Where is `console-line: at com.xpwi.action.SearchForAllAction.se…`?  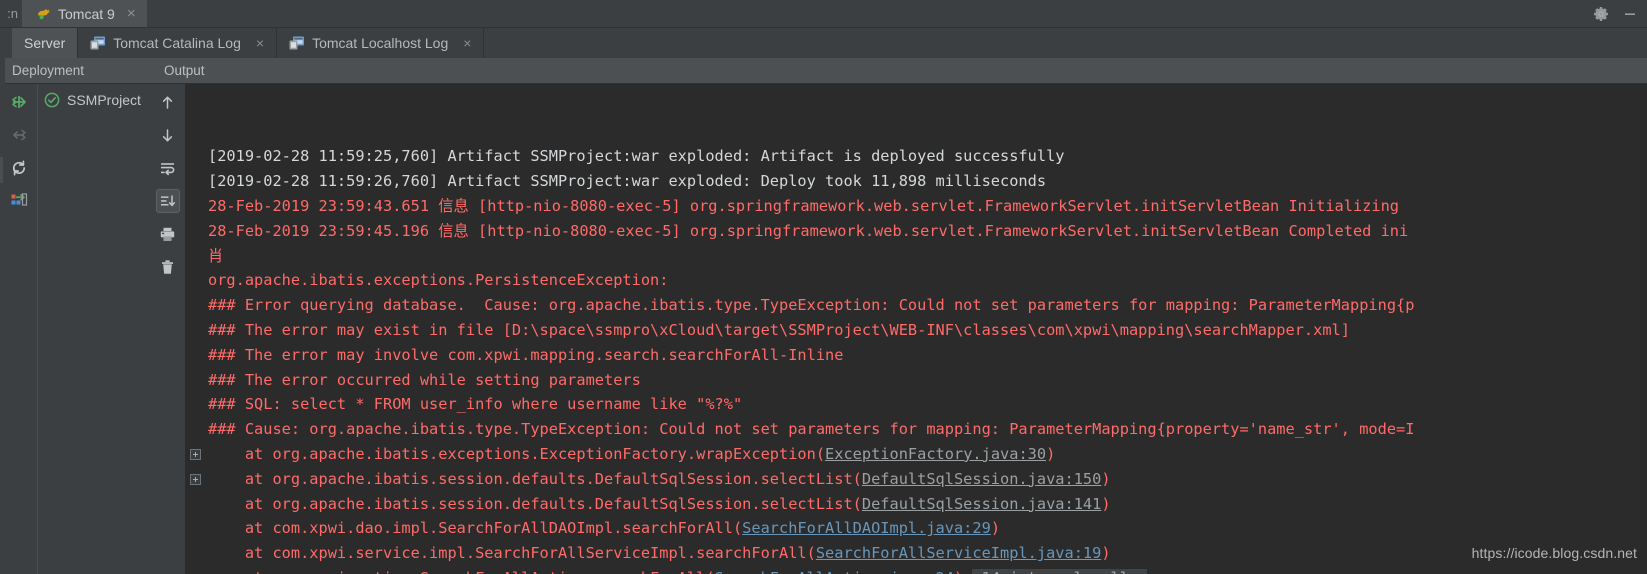
console-line: at com.xpwi.action.SearchForAllAction.se… is located at coordinates (927, 570).